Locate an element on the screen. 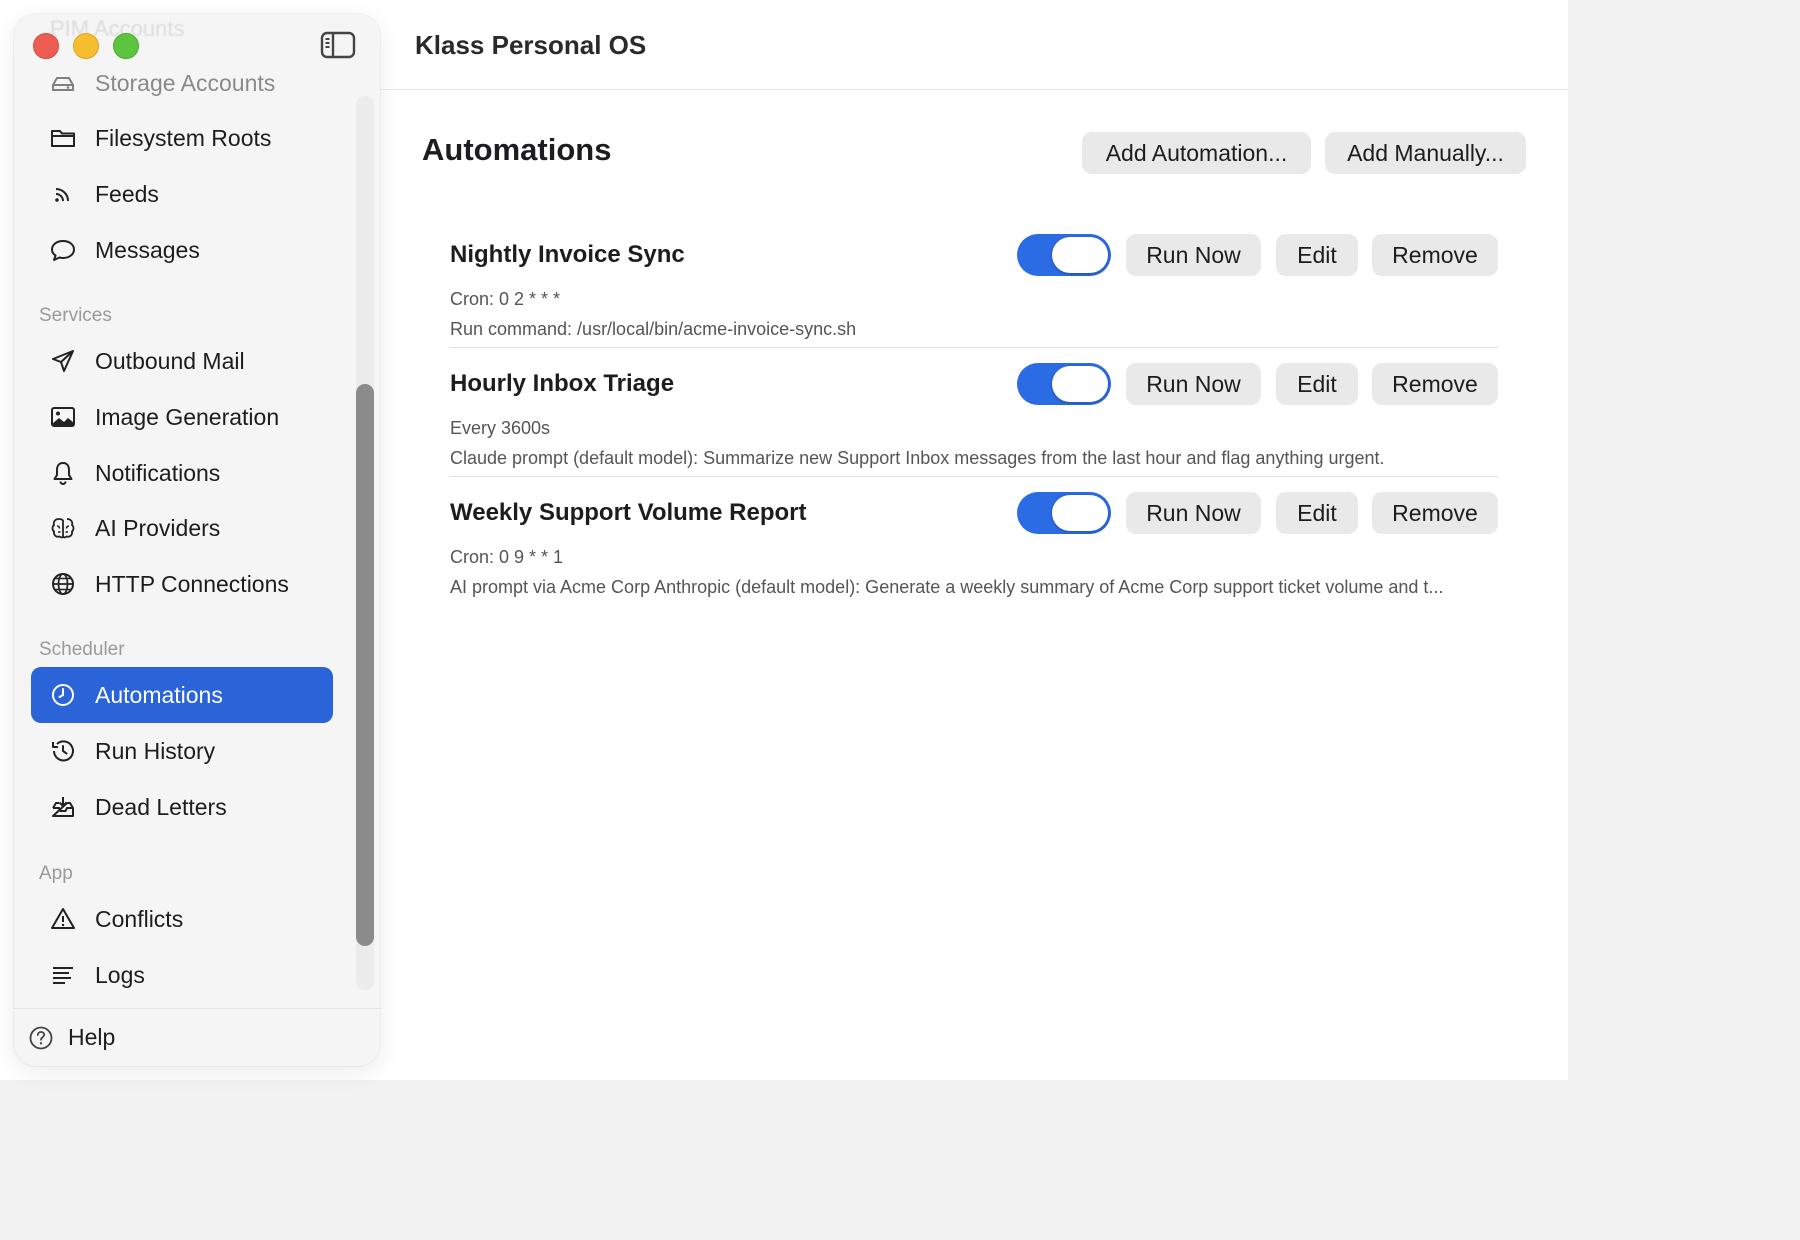  sidebar-item-label: HTTP Connections is located at coordinates (192, 583).